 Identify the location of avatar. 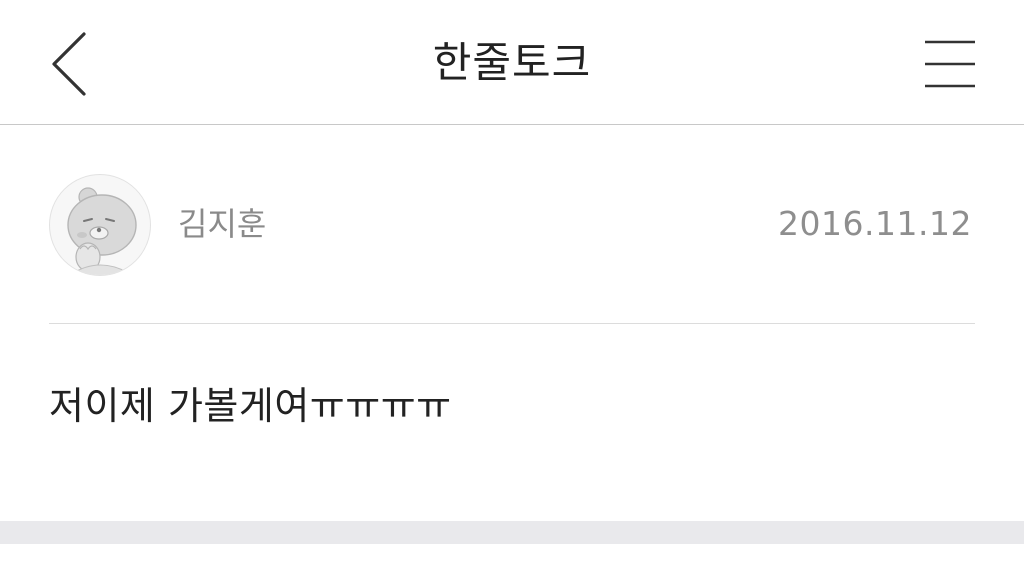
(100, 225).